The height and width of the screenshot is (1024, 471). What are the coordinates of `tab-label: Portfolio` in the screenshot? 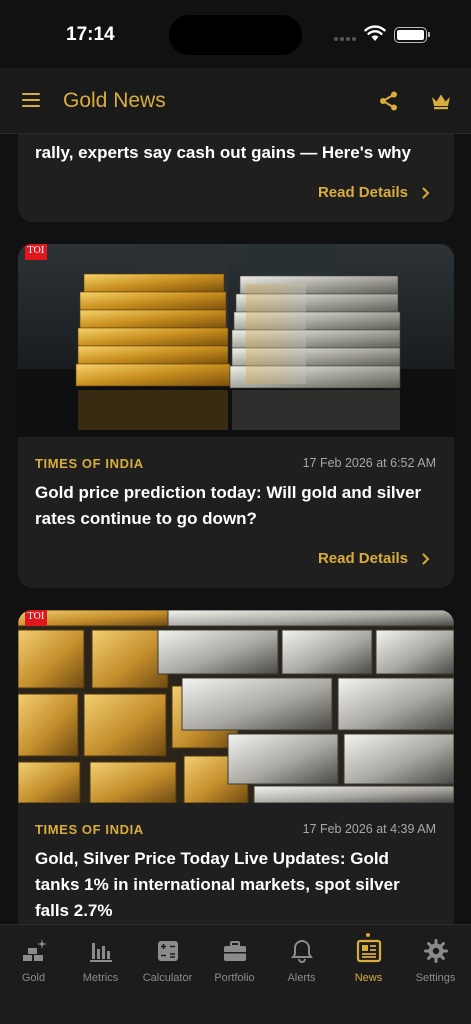 It's located at (234, 978).